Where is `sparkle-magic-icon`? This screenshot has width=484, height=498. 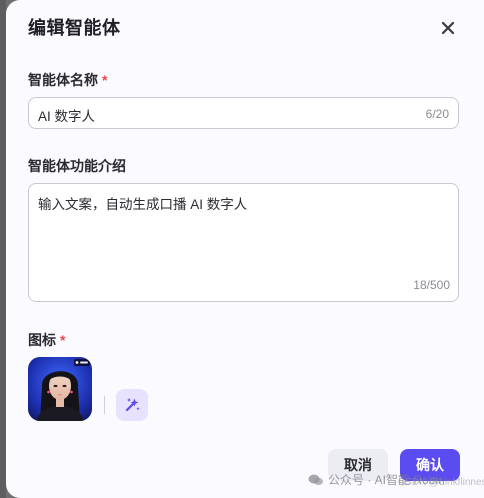 sparkle-magic-icon is located at coordinates (132, 405).